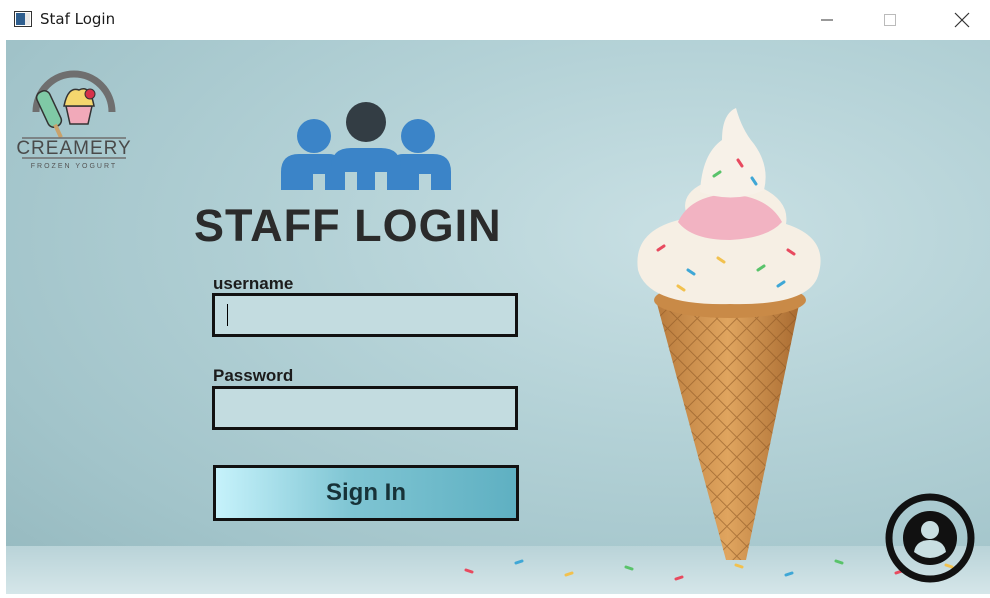  Describe the element at coordinates (729, 334) in the screenshot. I see `ice-cream-cone-image` at that location.